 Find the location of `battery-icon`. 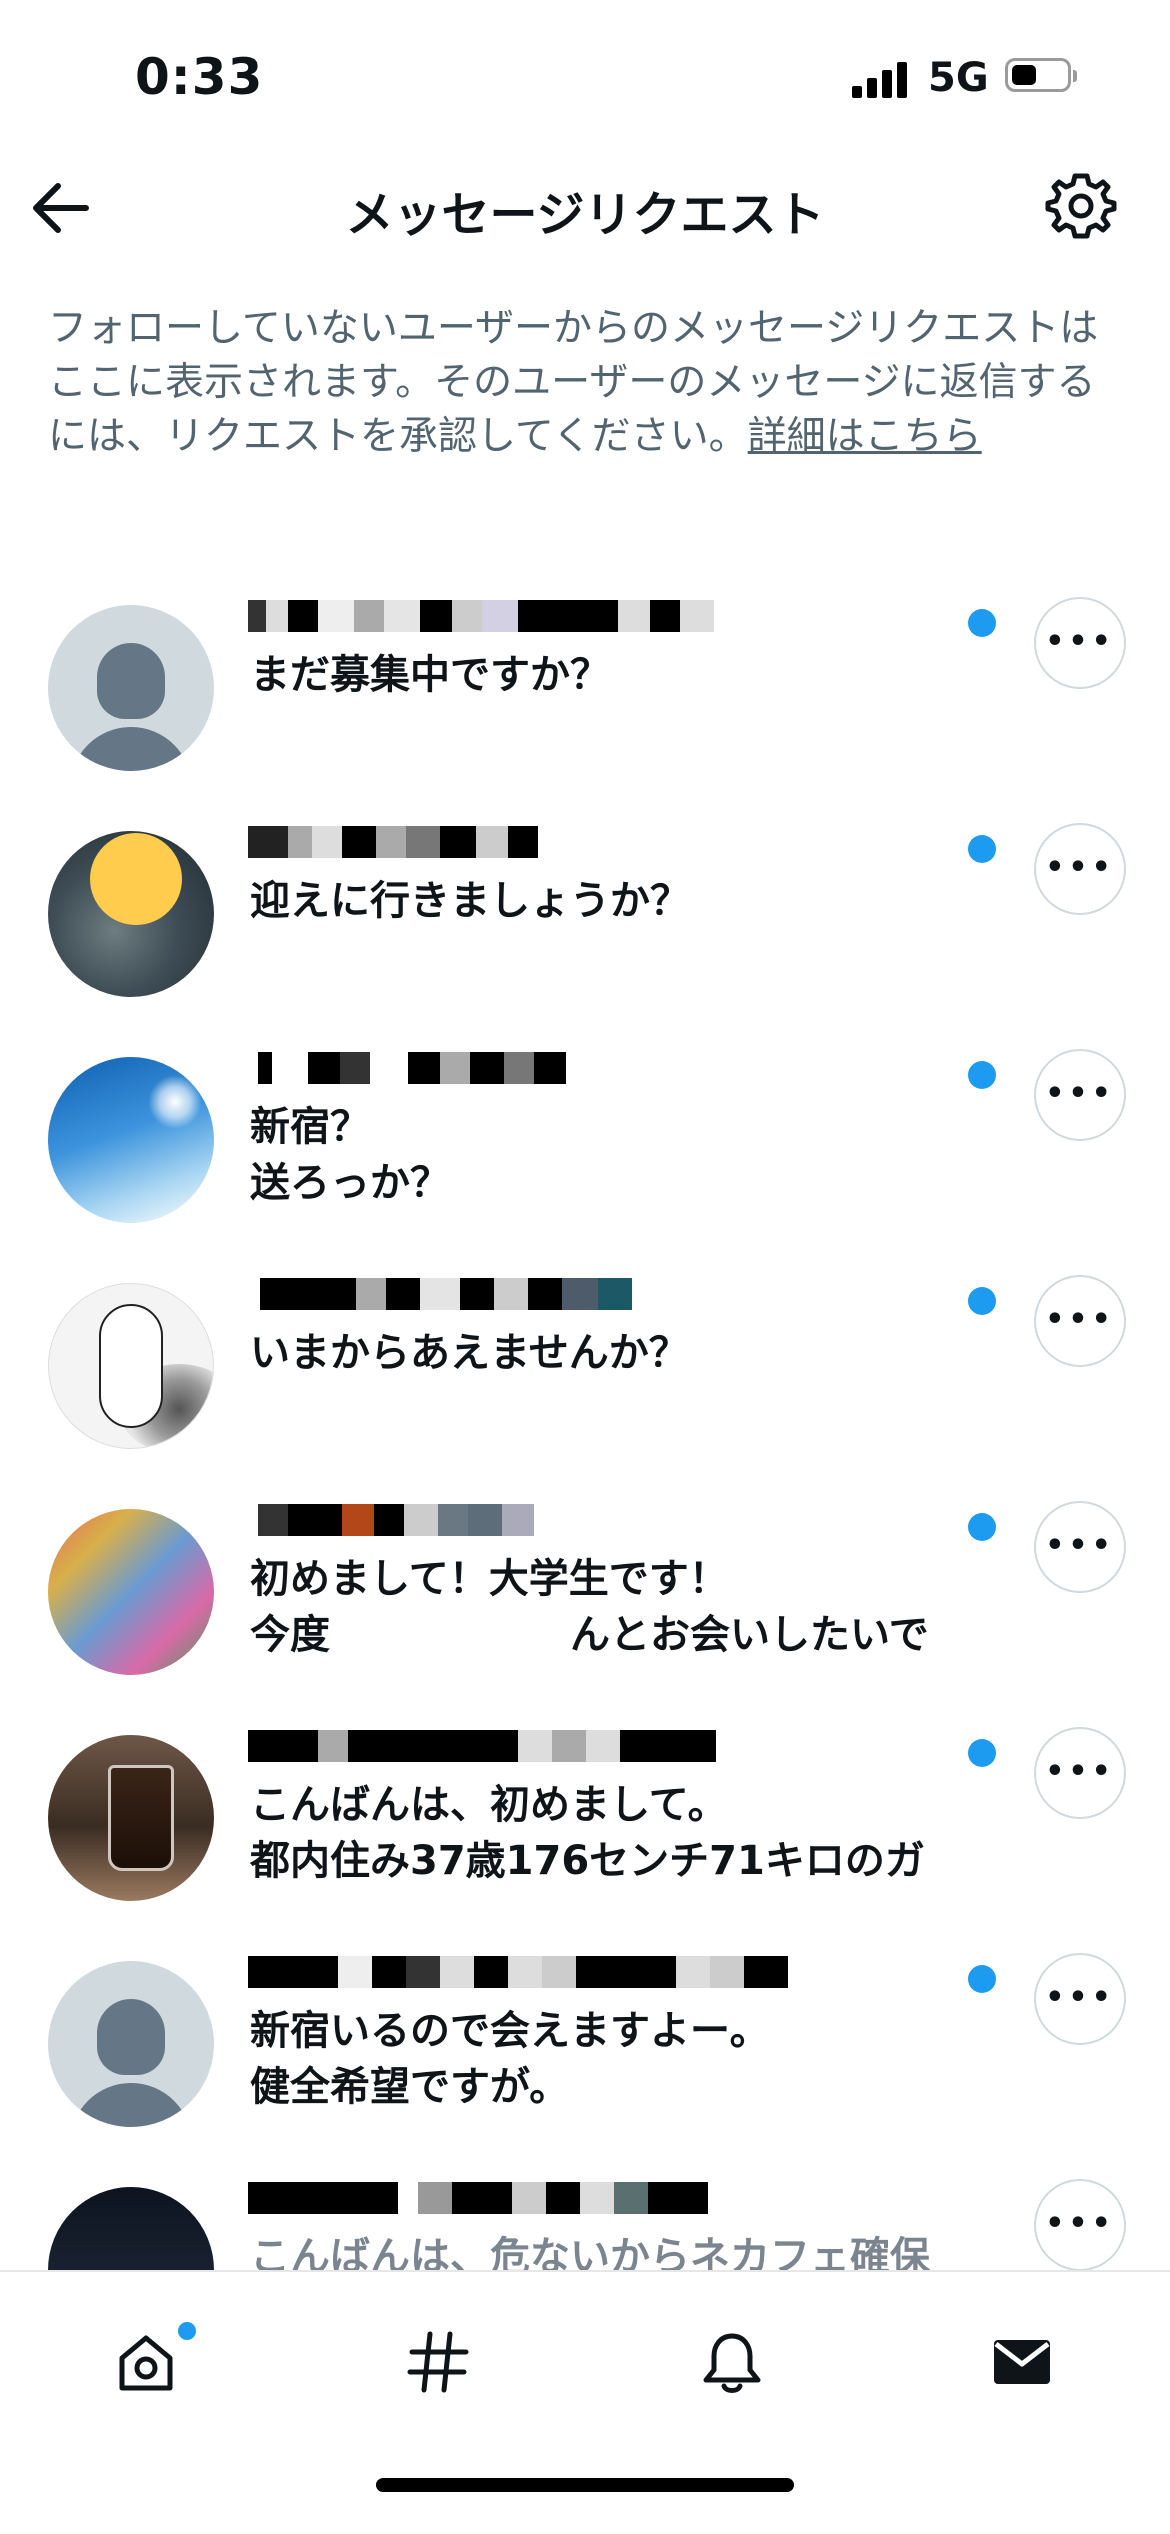

battery-icon is located at coordinates (1041, 75).